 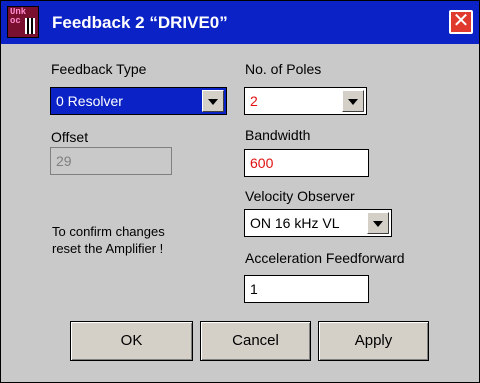 I want to click on ok-button: OK, so click(x=131, y=341).